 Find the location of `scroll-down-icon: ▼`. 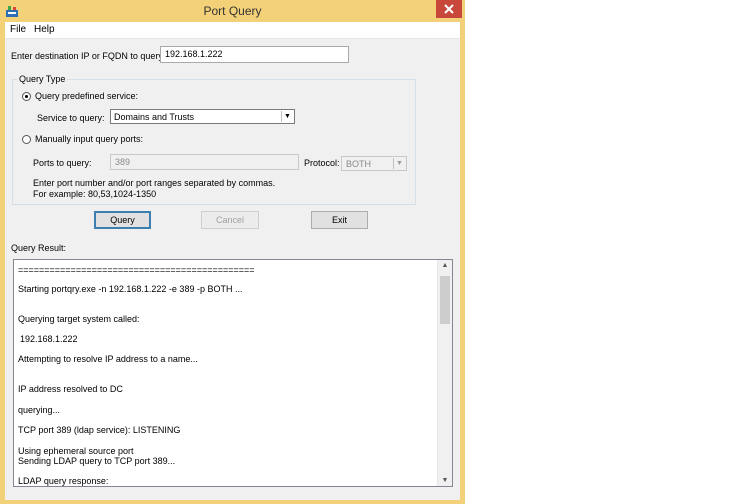

scroll-down-icon: ▼ is located at coordinates (445, 480).